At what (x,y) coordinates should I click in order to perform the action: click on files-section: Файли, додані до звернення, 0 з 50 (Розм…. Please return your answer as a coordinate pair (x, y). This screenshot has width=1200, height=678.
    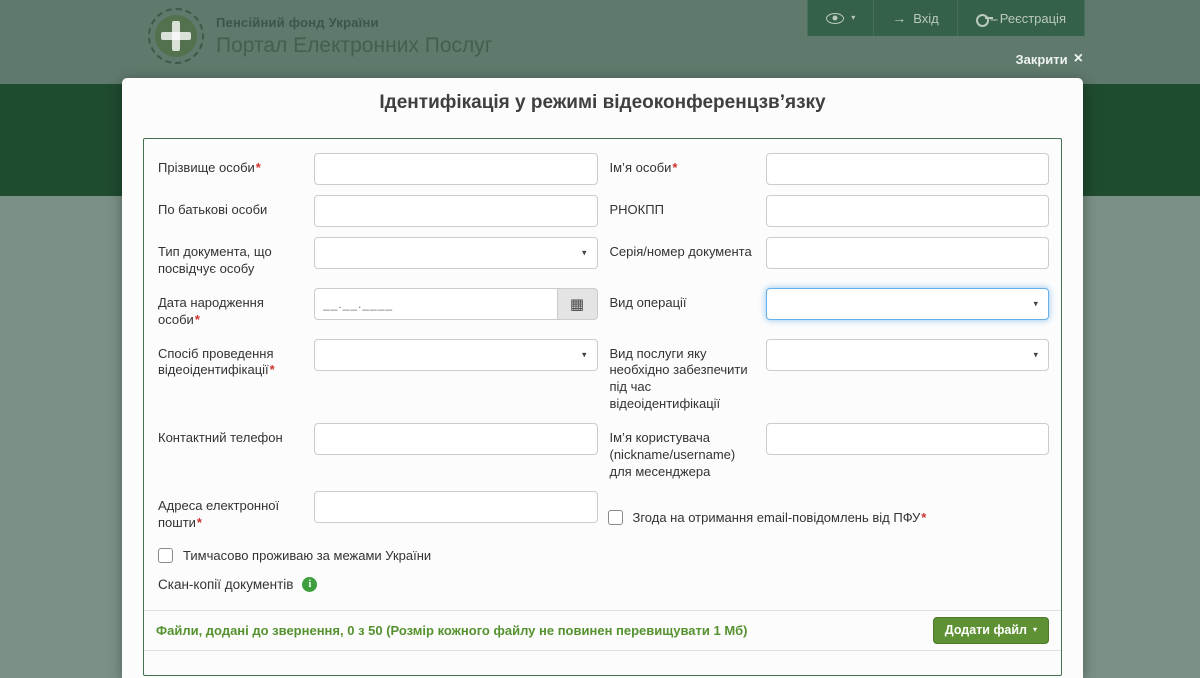
    Looking at the image, I should click on (602, 630).